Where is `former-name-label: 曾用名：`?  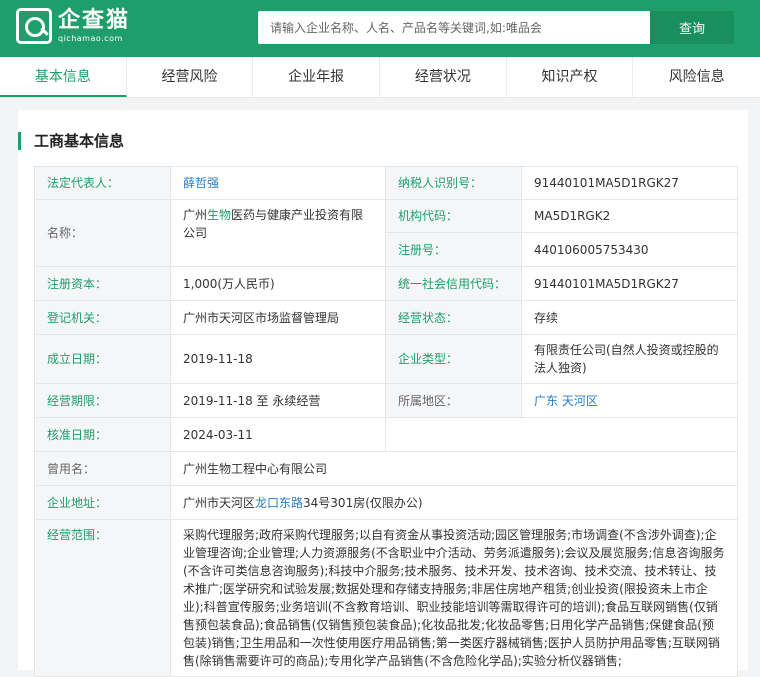
former-name-label: 曾用名： is located at coordinates (102, 468).